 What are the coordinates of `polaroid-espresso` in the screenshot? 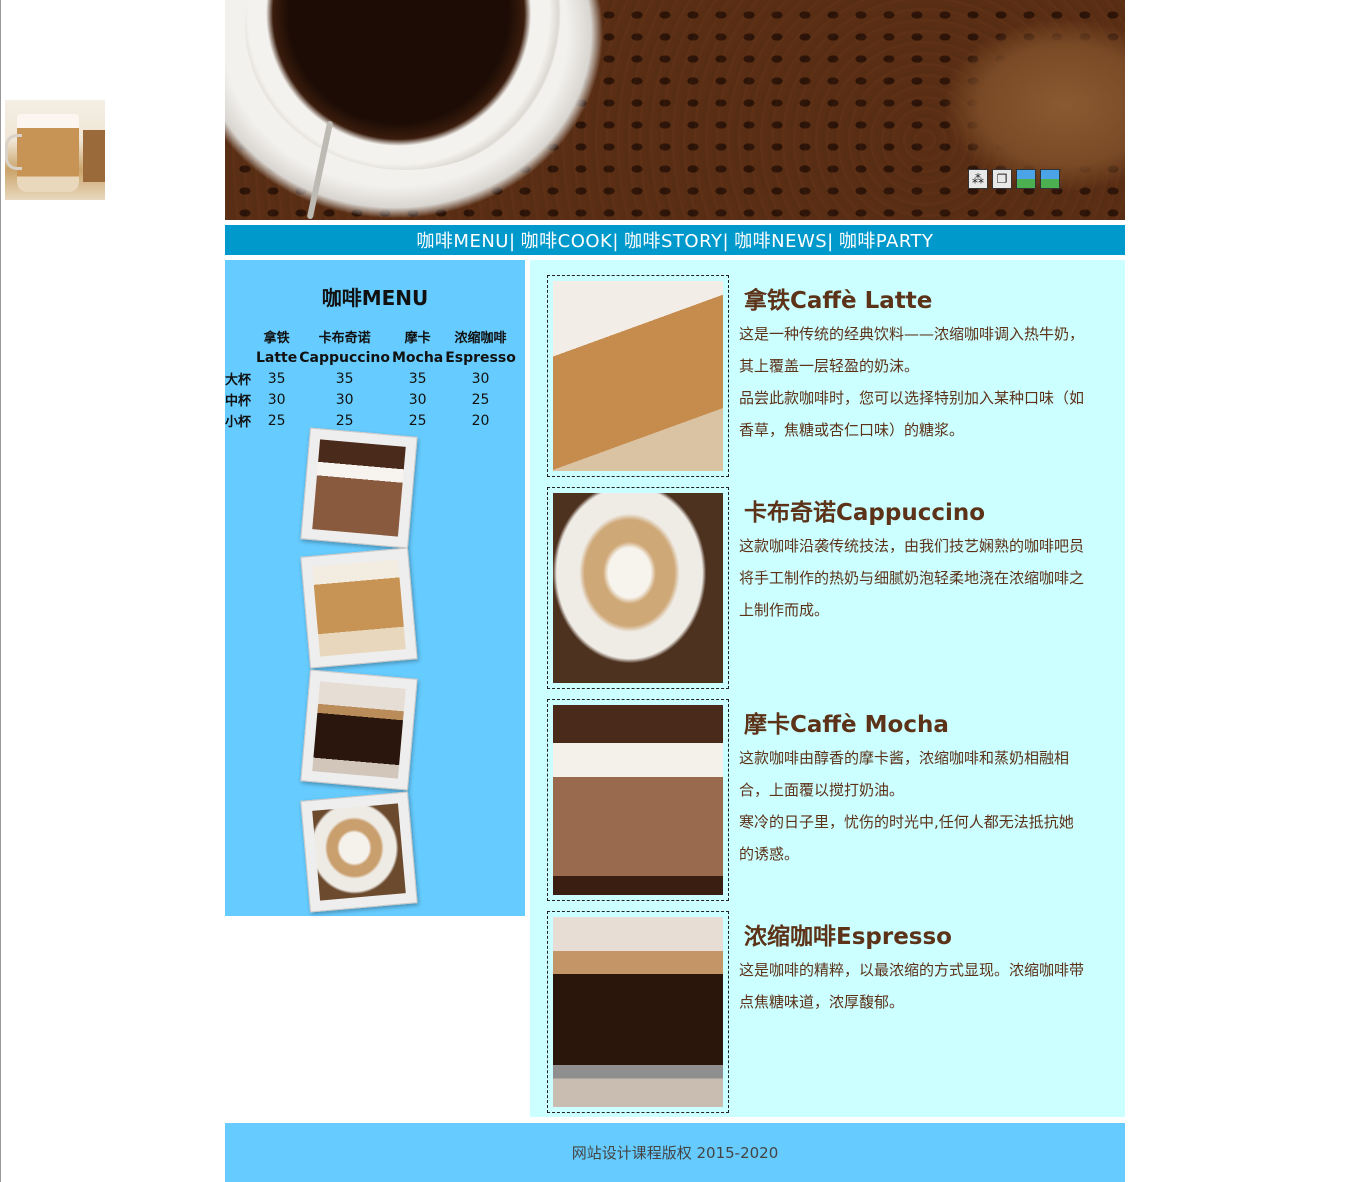 It's located at (359, 730).